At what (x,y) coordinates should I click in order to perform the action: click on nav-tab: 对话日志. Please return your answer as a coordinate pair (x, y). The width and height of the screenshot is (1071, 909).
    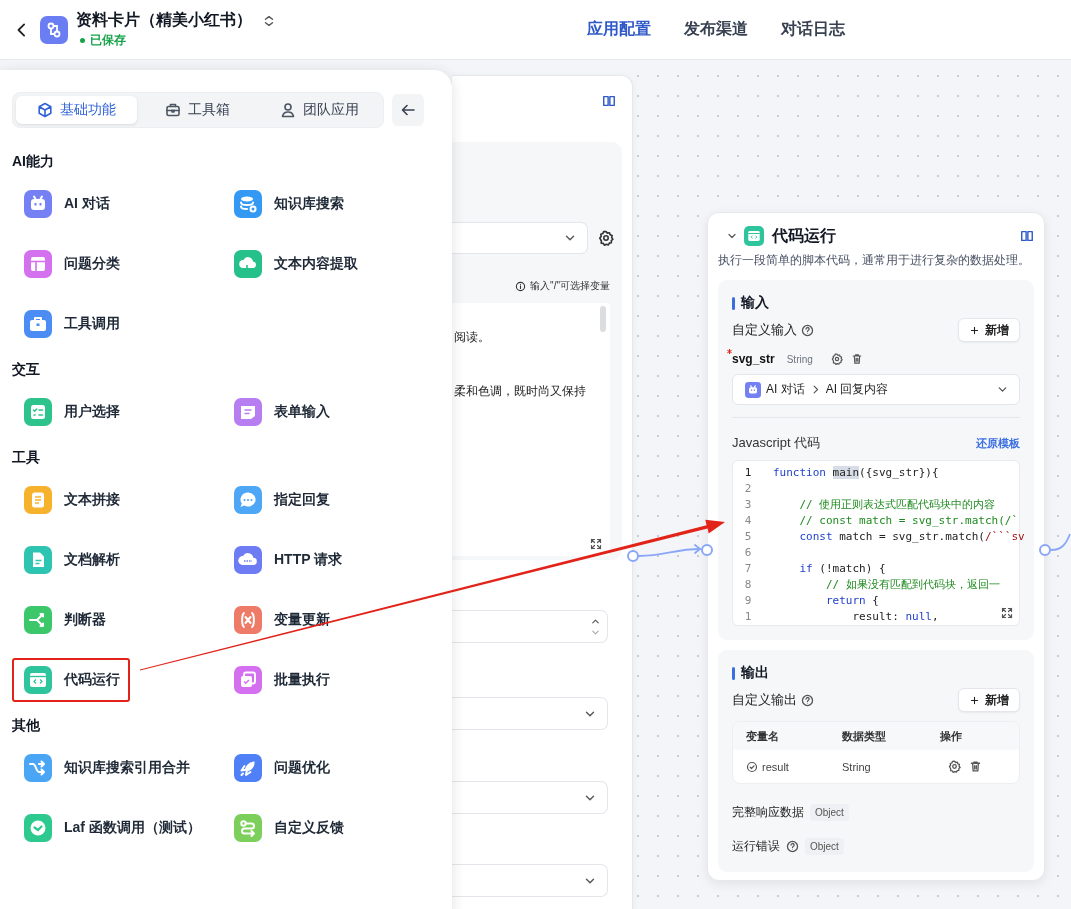
    Looking at the image, I should click on (813, 29).